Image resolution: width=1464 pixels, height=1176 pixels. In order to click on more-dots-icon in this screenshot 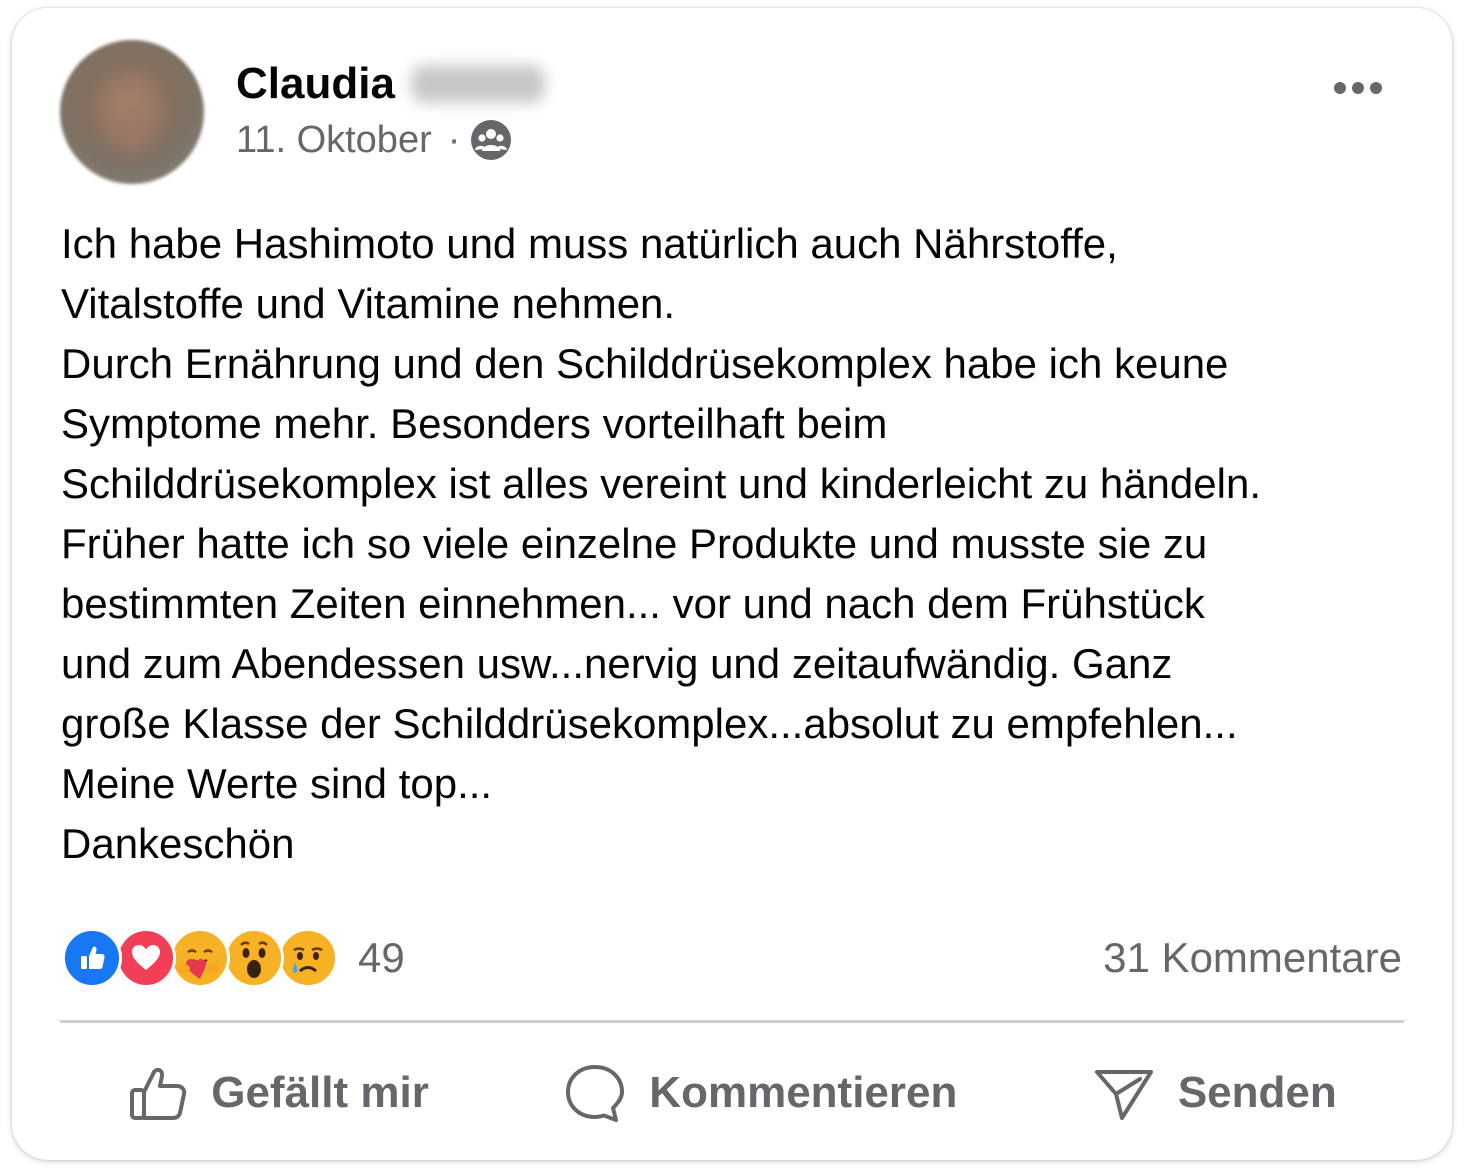, I will do `click(1358, 88)`.